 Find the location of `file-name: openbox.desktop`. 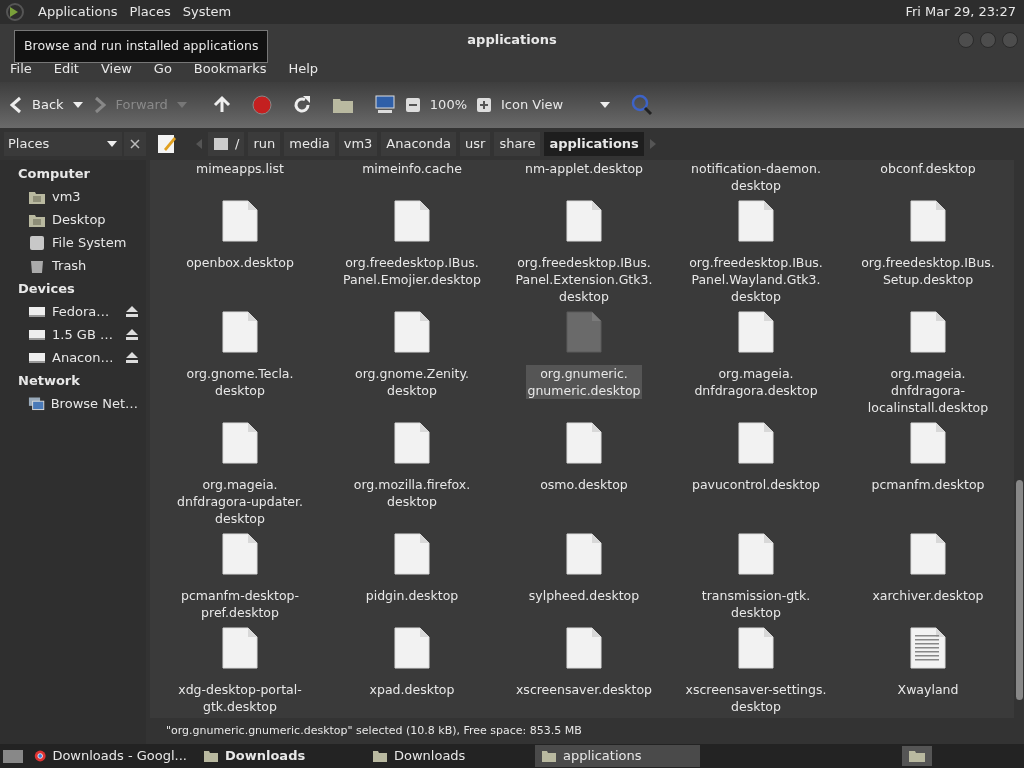

file-name: openbox.desktop is located at coordinates (240, 262).